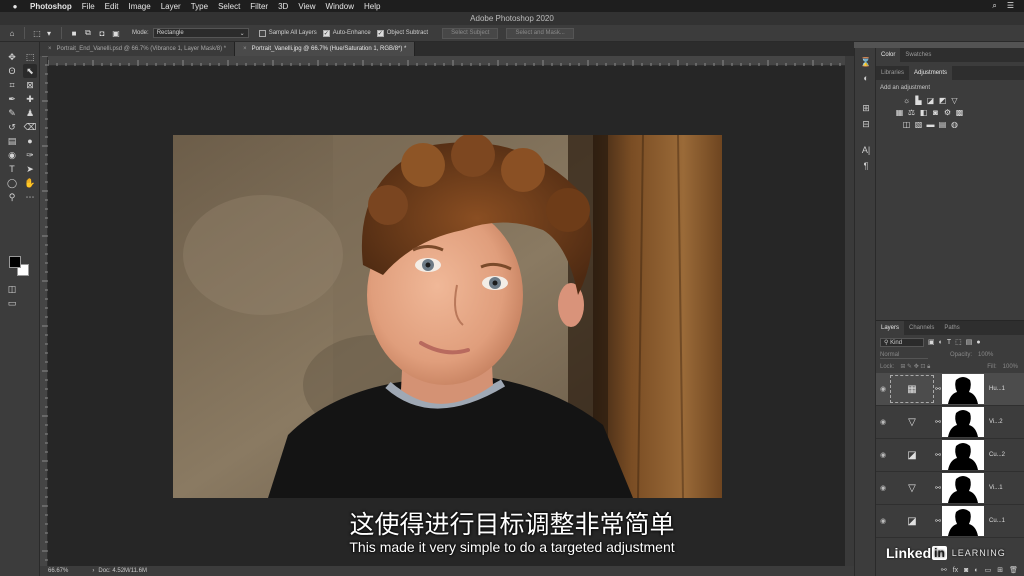 The height and width of the screenshot is (576, 1024). What do you see at coordinates (372, 6) in the screenshot?
I see `menu-help: Help` at bounding box center [372, 6].